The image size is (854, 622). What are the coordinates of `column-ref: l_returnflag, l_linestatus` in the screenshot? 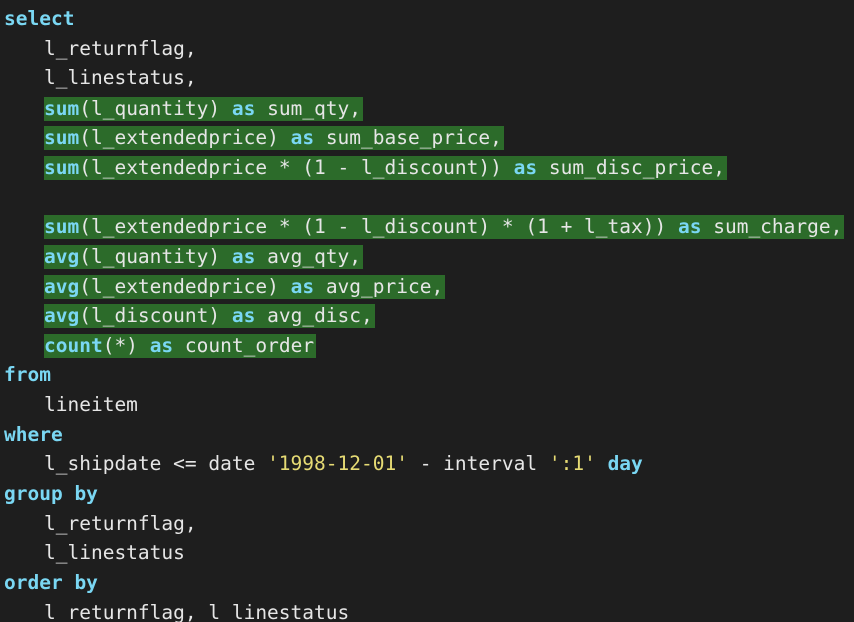 It's located at (197, 611).